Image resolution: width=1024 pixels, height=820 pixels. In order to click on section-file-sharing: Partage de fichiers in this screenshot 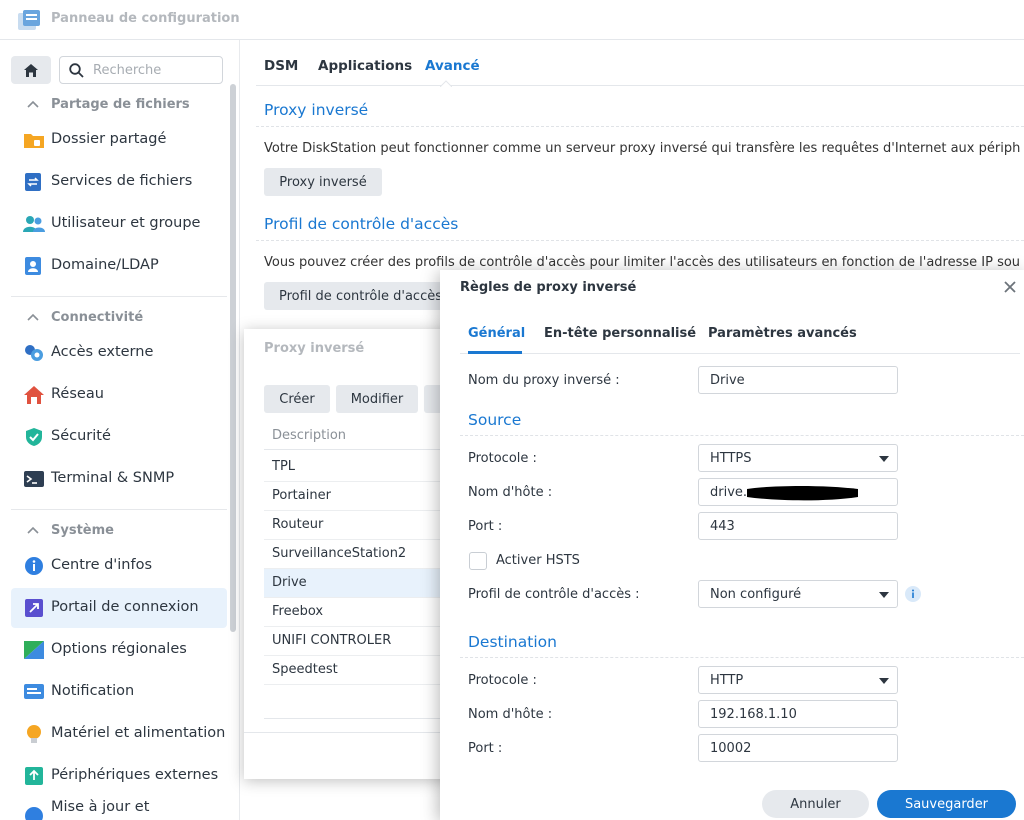, I will do `click(108, 104)`.